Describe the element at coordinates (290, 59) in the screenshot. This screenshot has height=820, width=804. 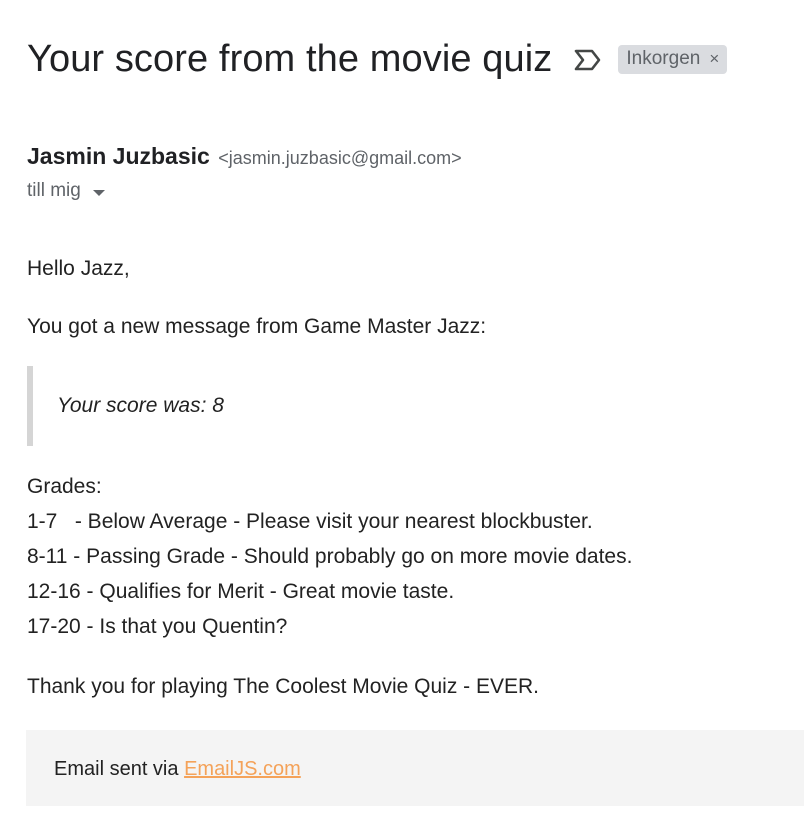
I see `email-subject: Your score from the movie quiz` at that location.